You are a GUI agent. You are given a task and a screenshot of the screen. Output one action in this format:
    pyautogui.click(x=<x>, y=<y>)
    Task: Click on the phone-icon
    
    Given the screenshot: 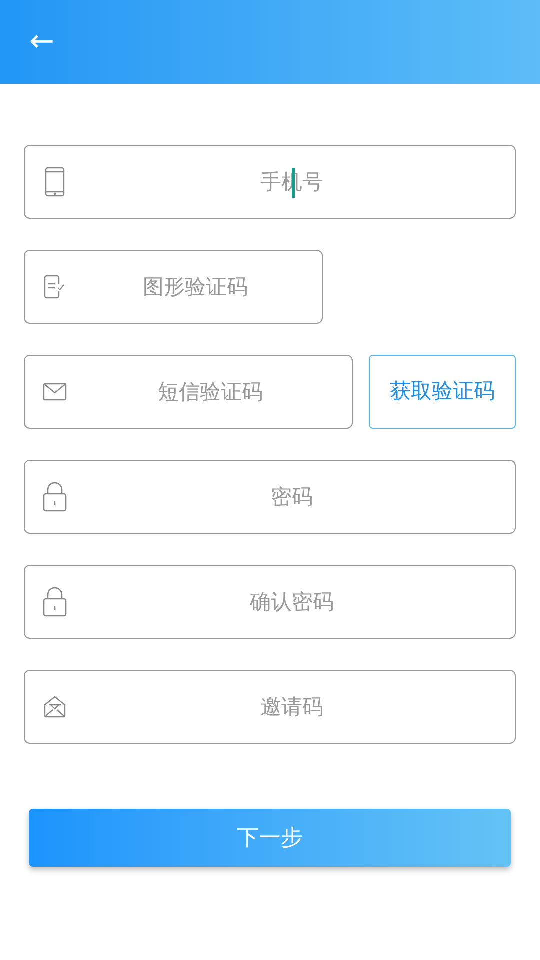 What is the action you would take?
    pyautogui.click(x=55, y=182)
    